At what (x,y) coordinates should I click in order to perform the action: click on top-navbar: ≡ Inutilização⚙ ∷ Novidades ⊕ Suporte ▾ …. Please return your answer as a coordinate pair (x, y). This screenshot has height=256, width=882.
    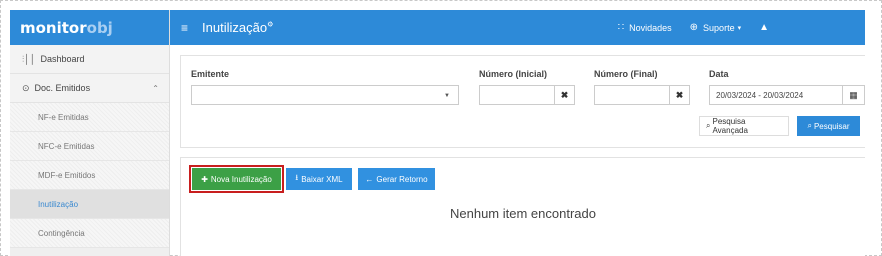
    Looking at the image, I should click on (517, 27).